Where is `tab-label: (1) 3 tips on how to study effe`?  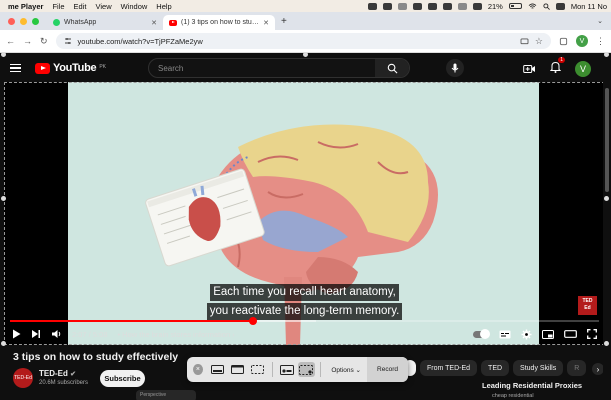 tab-label: (1) 3 tips on how to study effe is located at coordinates (220, 22).